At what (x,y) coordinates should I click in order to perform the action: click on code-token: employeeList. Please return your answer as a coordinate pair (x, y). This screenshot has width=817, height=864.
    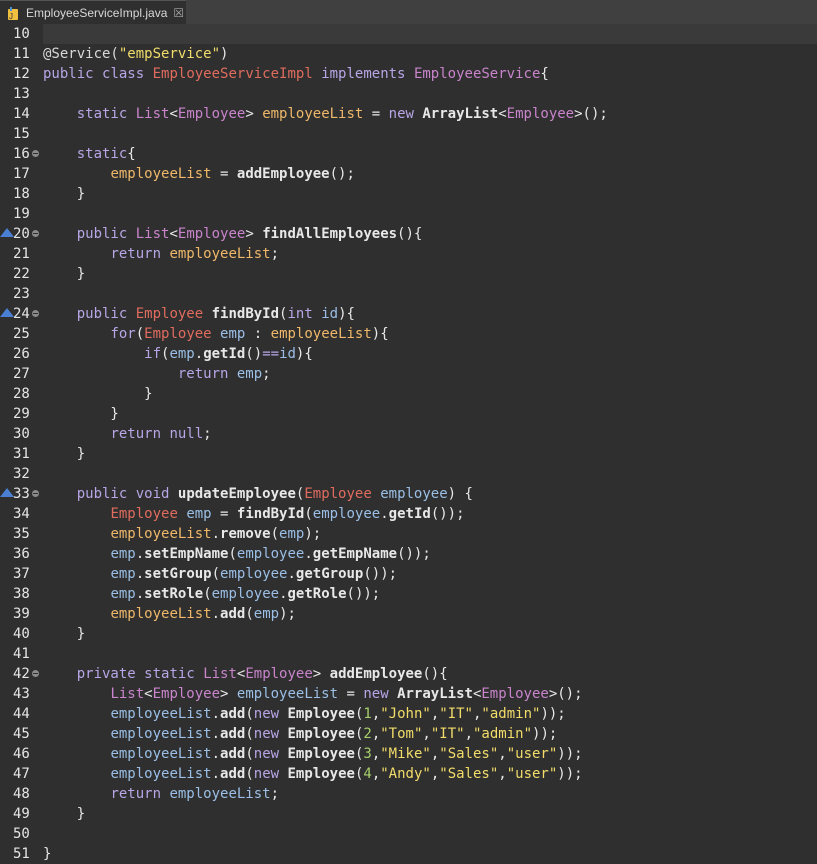
    Looking at the image, I should click on (161, 754).